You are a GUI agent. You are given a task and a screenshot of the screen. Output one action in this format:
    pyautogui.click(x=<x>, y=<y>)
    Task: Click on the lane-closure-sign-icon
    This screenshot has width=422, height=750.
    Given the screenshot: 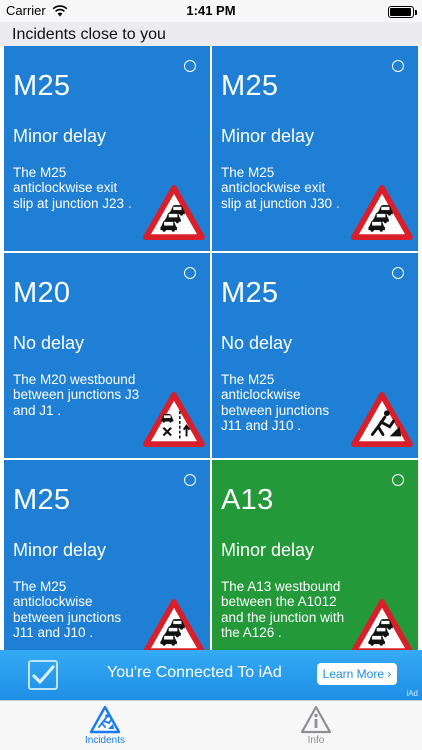 What is the action you would take?
    pyautogui.click(x=174, y=420)
    